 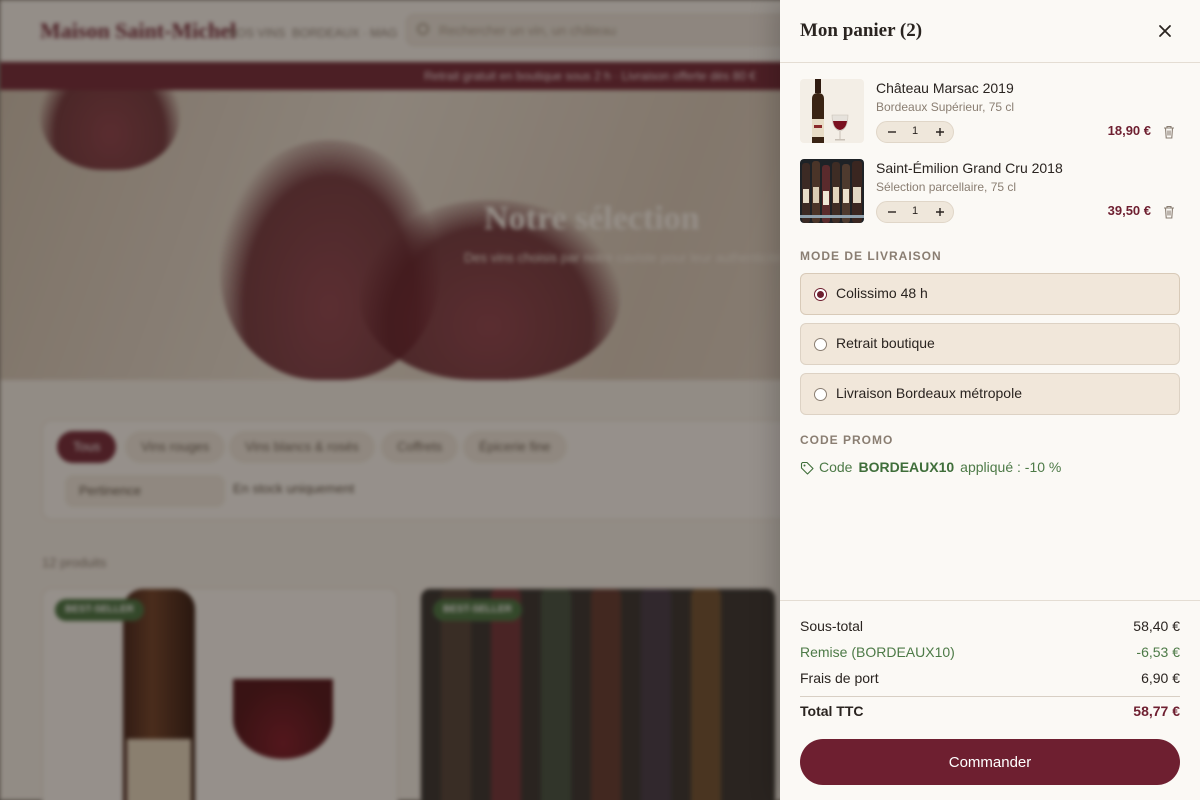 I want to click on shipping-option-colissimo: Colissimo 48 h, so click(x=990, y=294).